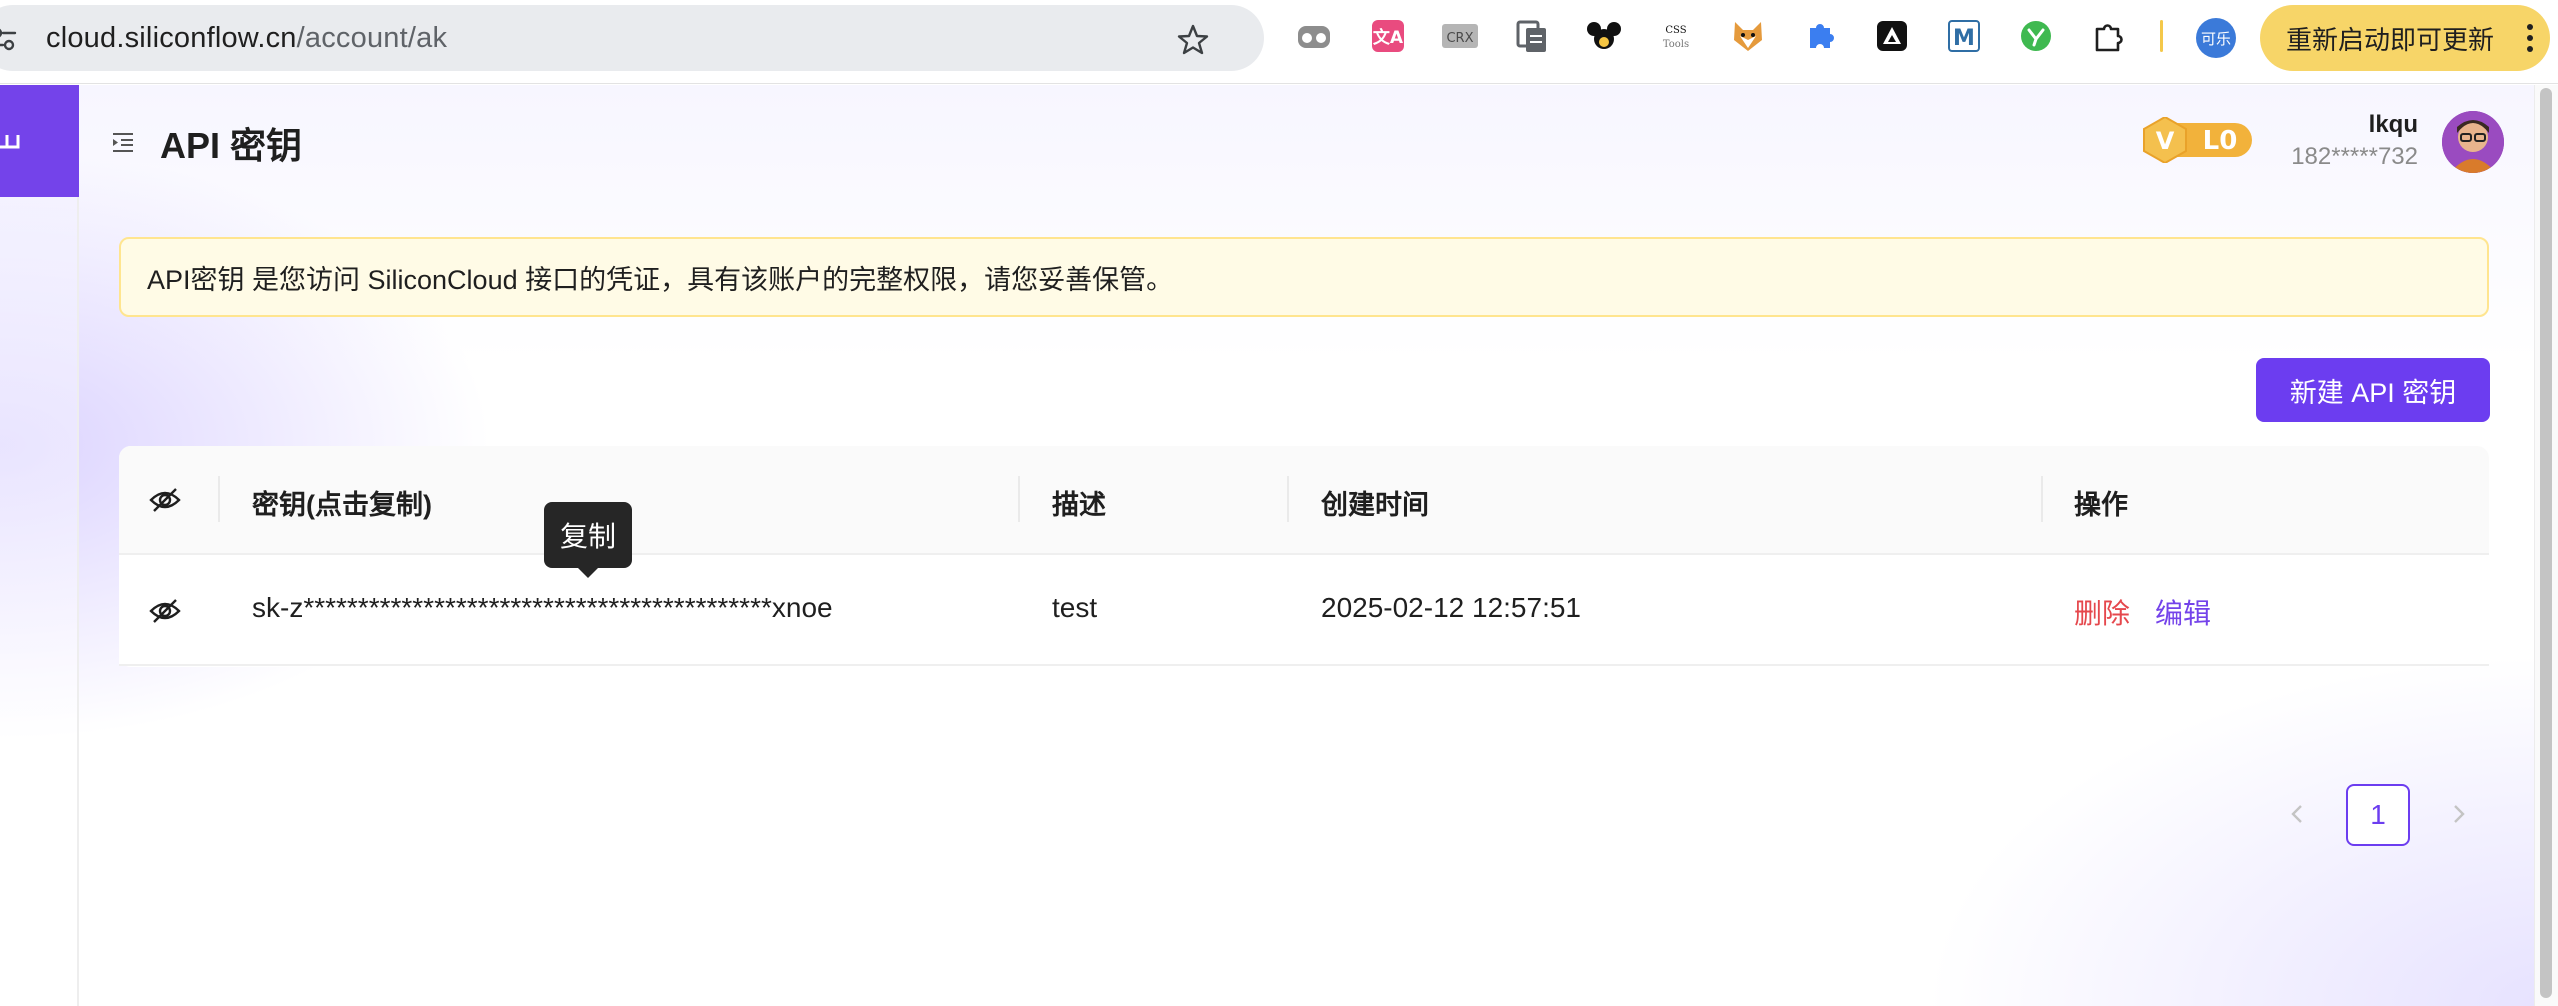 Image resolution: width=2558 pixels, height=1006 pixels. I want to click on user-name: lkqu, so click(2393, 124).